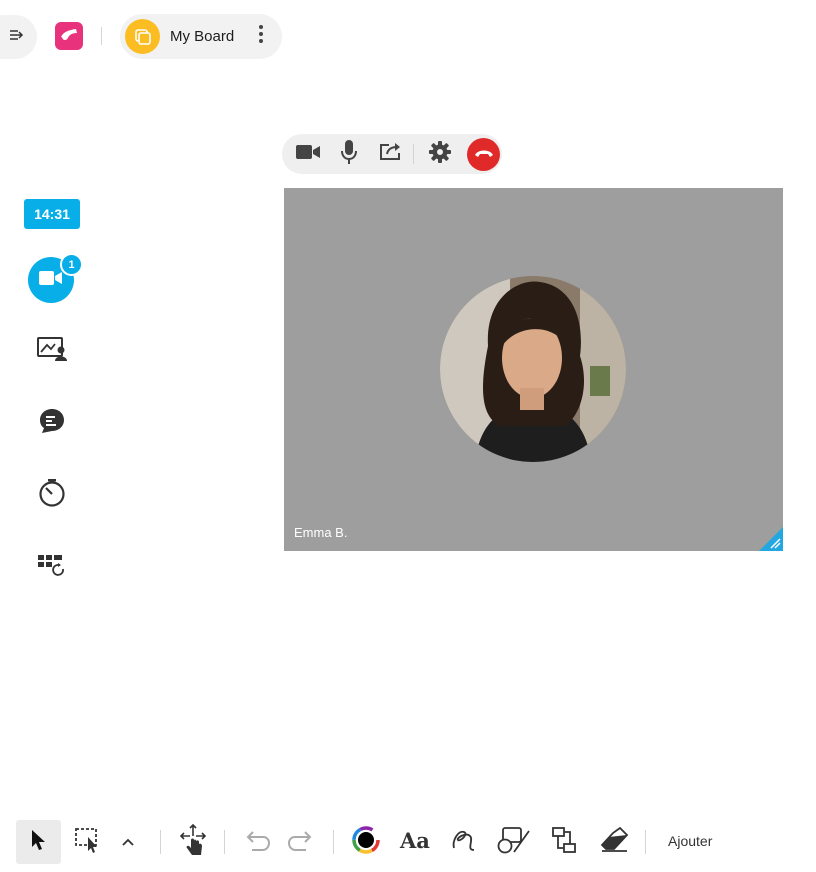 The width and height of the screenshot is (816, 872). I want to click on color-picker-tool, so click(366, 842).